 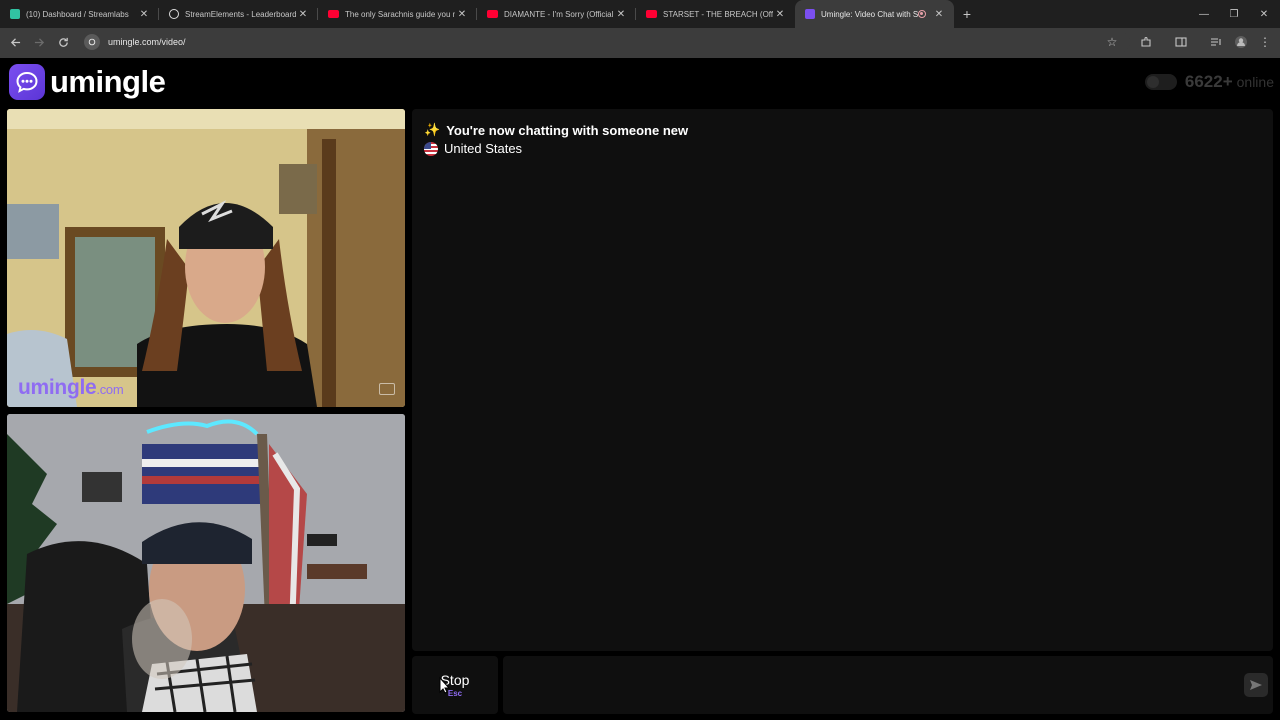 I want to click on online-indicator: 6622+ online, so click(x=1209, y=82).